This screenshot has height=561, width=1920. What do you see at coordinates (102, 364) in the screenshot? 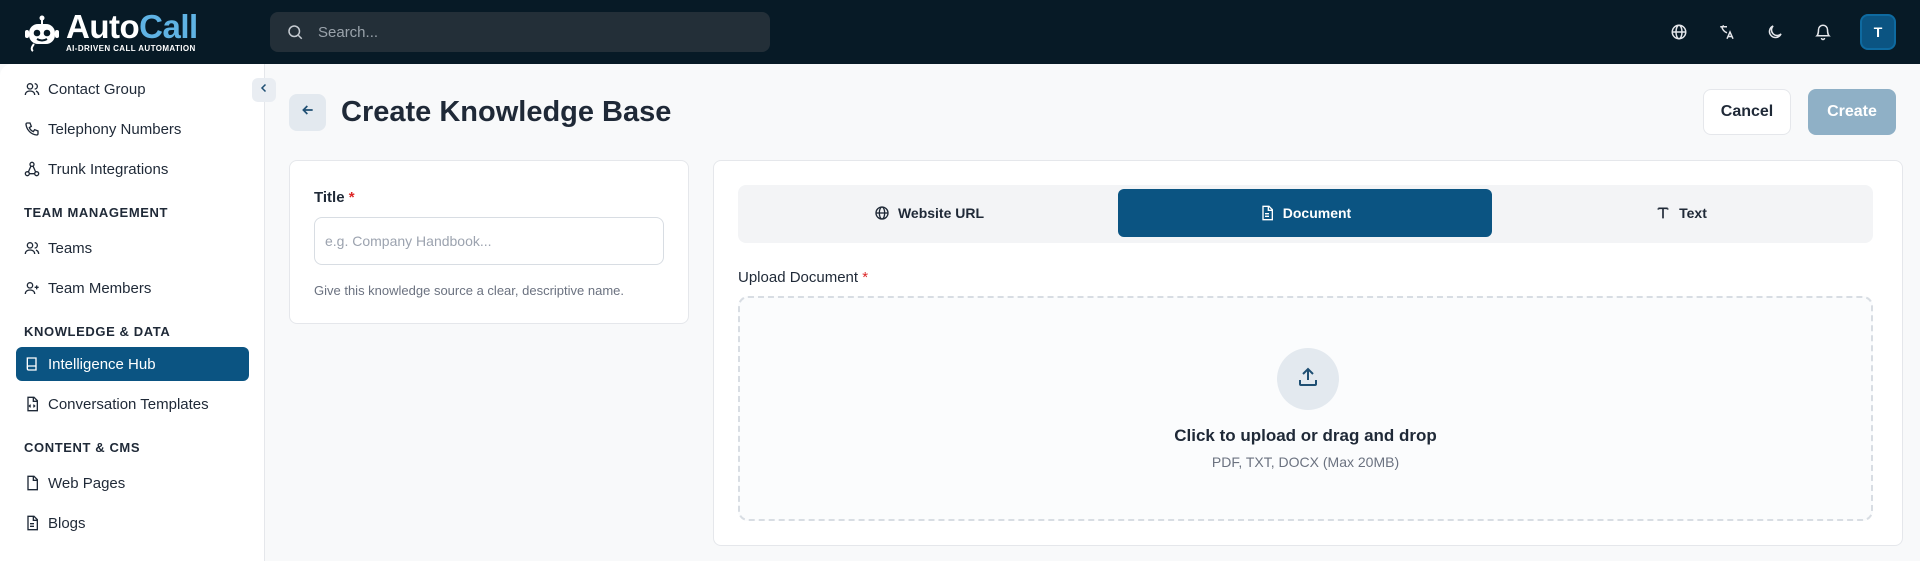
I see `sidebar-item-label: Intelligence Hub` at bounding box center [102, 364].